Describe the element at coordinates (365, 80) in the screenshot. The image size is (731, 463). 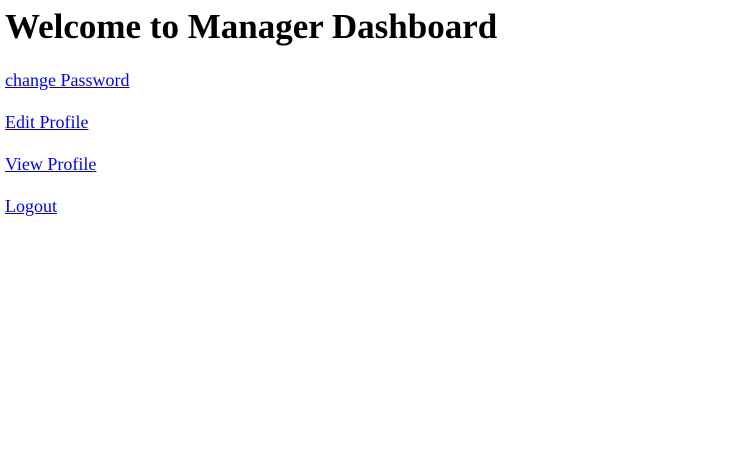
I see `change-password-row: change Password` at that location.